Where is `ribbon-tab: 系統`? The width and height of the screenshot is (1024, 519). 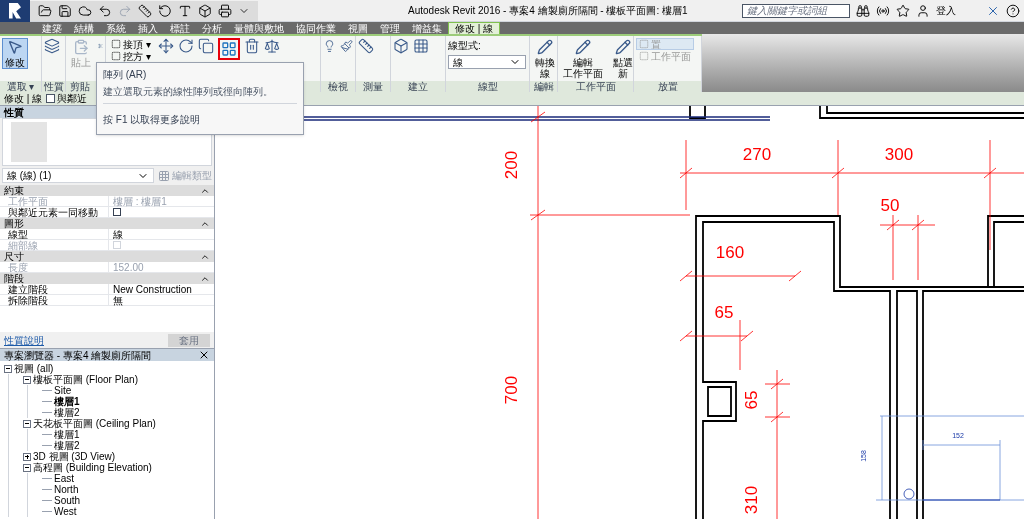 ribbon-tab: 系統 is located at coordinates (116, 28).